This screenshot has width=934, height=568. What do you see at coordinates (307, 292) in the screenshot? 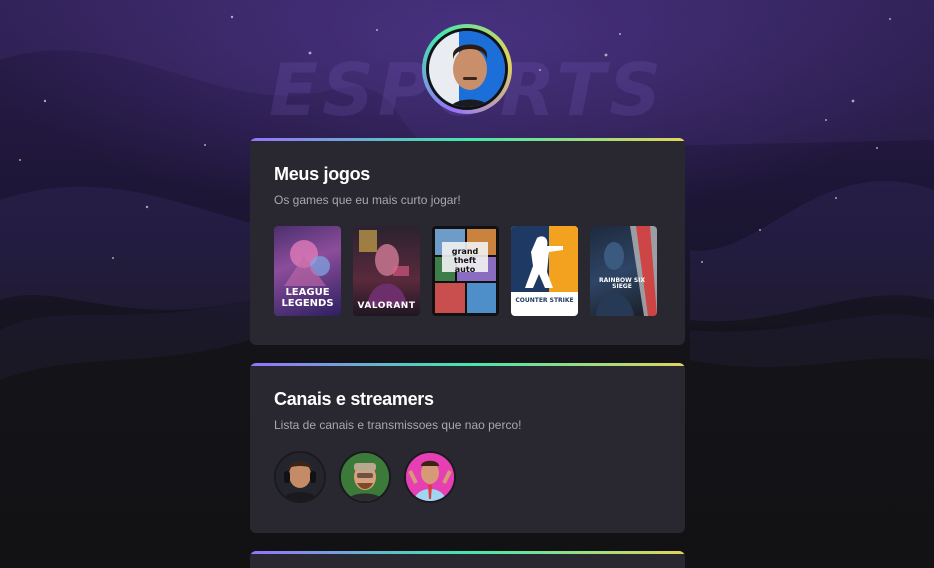
I see `lol-label-1: LEAGUE` at bounding box center [307, 292].